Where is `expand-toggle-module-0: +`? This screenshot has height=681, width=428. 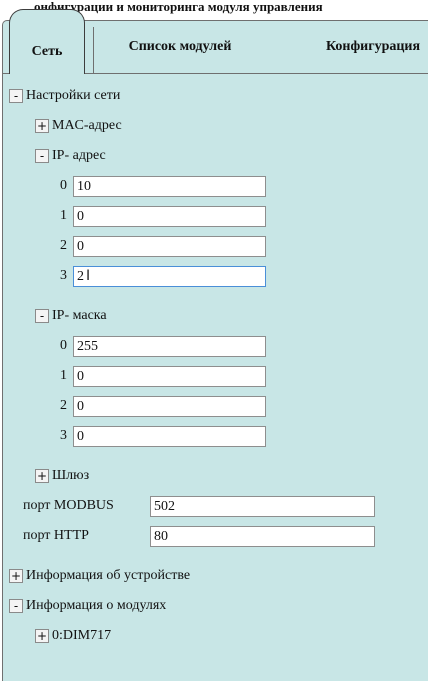
expand-toggle-module-0: + is located at coordinates (42, 635).